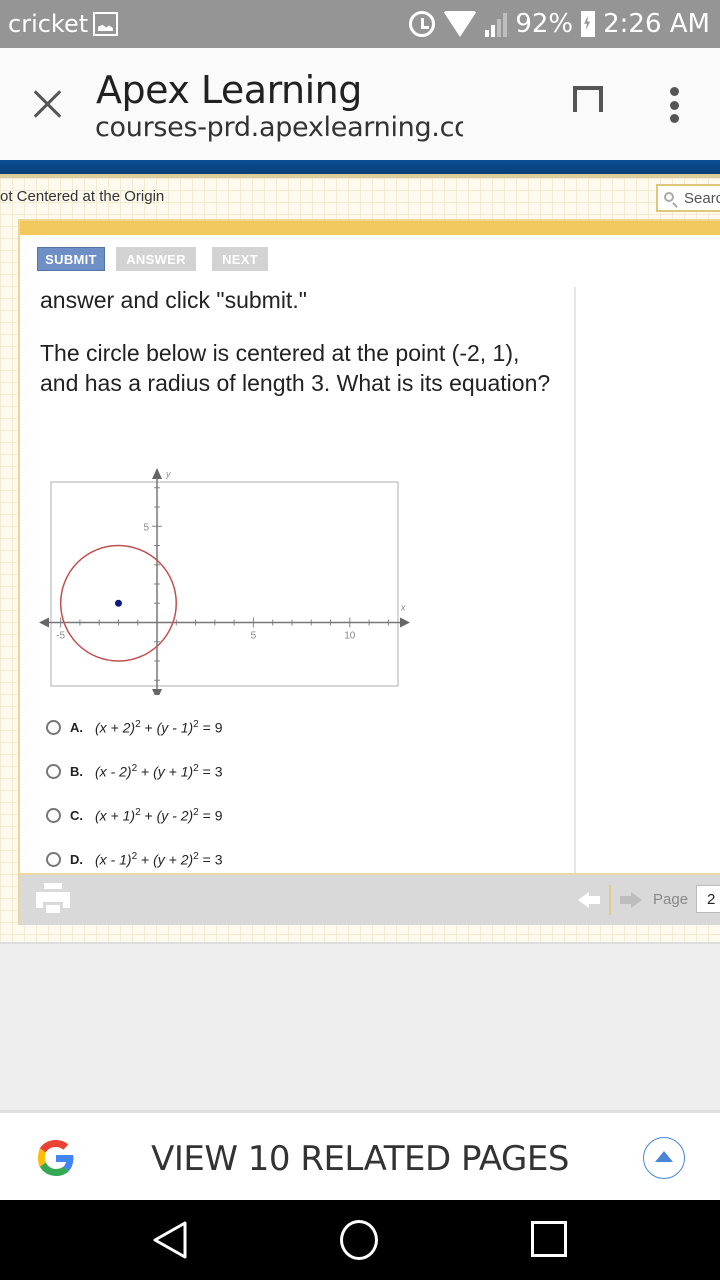 The width and height of the screenshot is (720, 1280). I want to click on page-label: Page, so click(671, 899).